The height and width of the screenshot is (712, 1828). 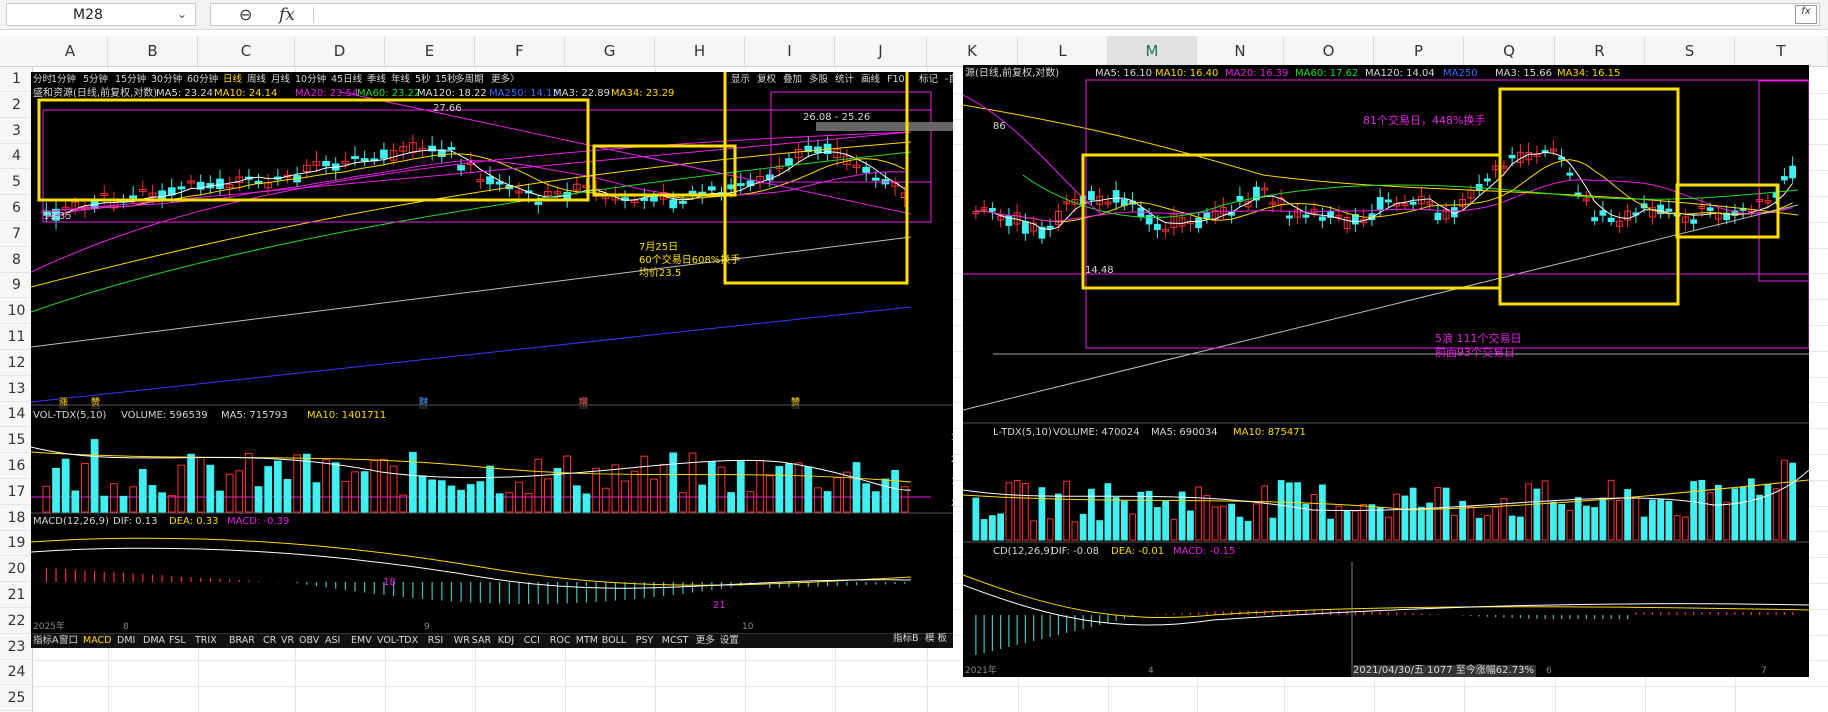 I want to click on column-header-j: J, so click(x=881, y=51).